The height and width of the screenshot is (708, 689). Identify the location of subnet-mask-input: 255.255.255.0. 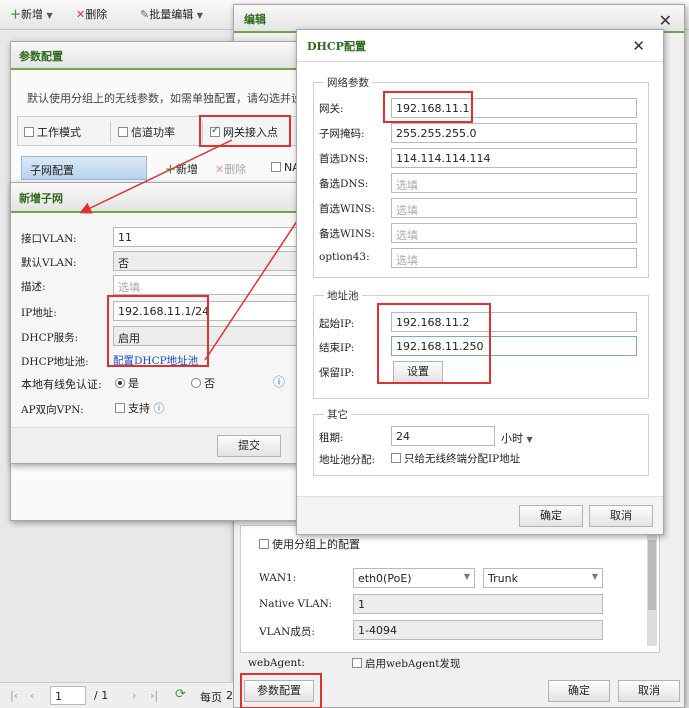
(514, 133).